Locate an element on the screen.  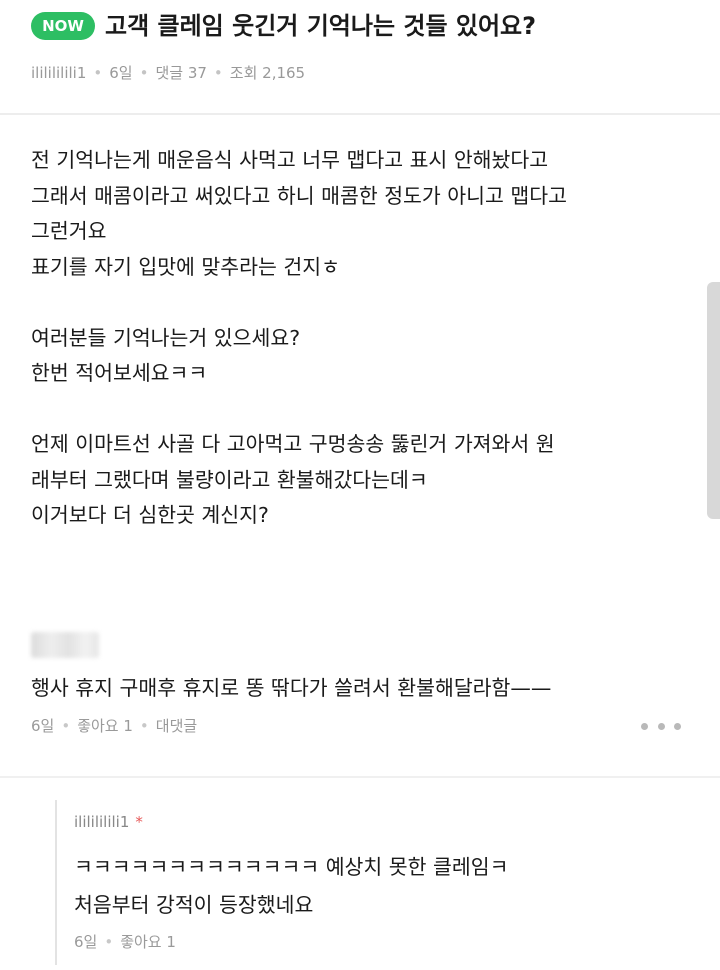
now-badge: NOW is located at coordinates (63, 26).